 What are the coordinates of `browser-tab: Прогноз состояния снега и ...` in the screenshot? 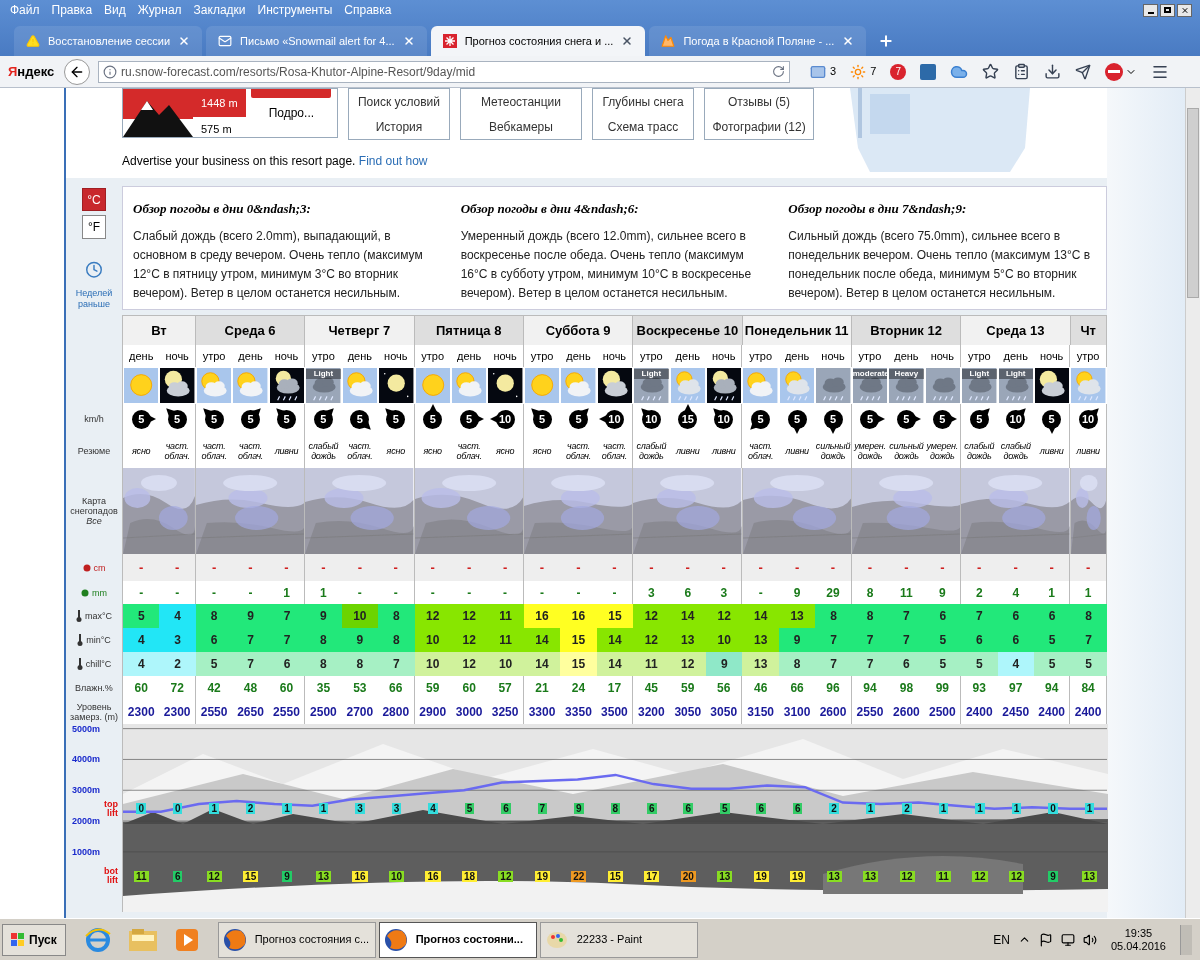 It's located at (538, 41).